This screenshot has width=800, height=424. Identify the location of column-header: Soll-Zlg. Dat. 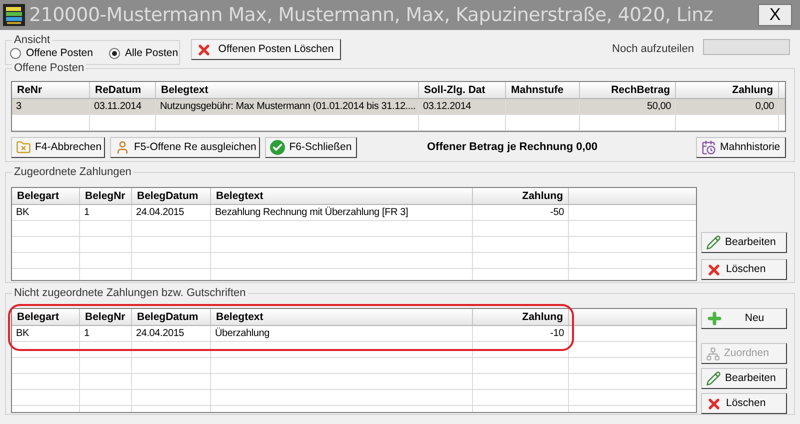
(462, 90).